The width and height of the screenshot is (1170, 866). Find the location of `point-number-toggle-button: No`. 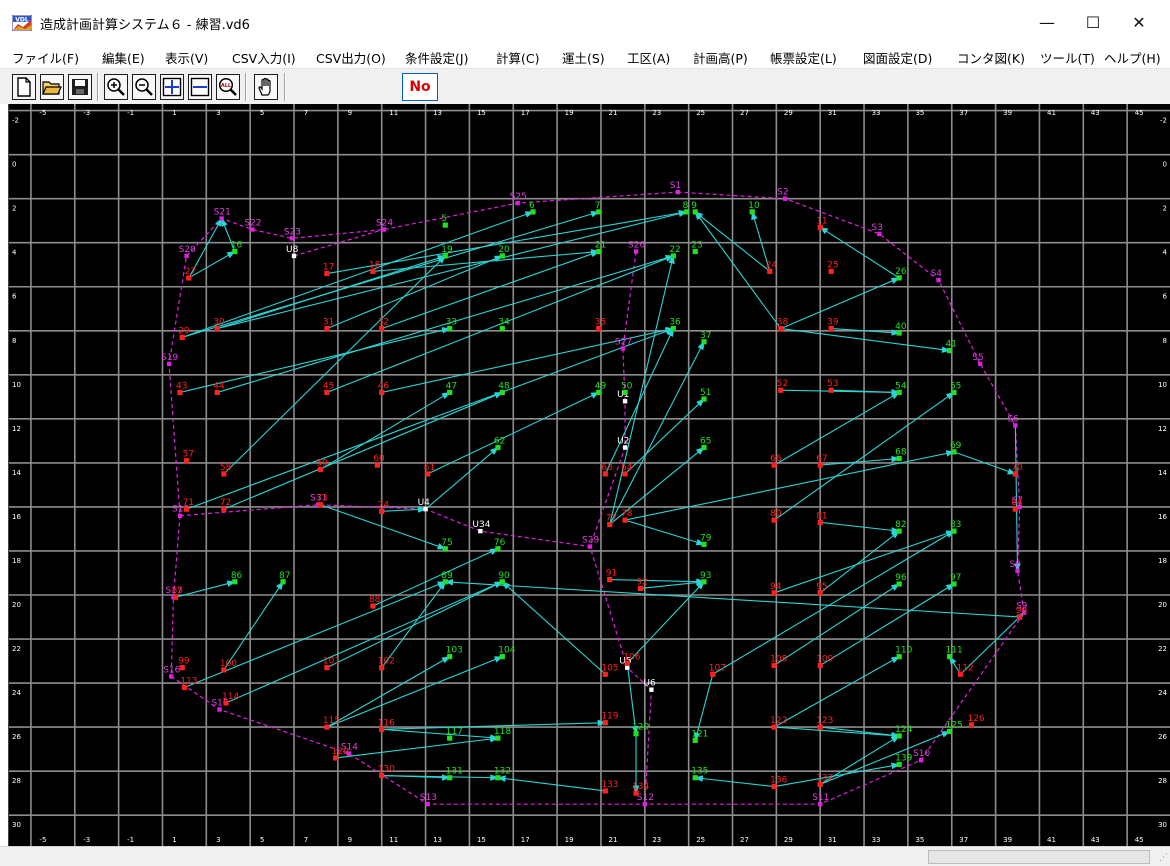

point-number-toggle-button: No is located at coordinates (420, 87).